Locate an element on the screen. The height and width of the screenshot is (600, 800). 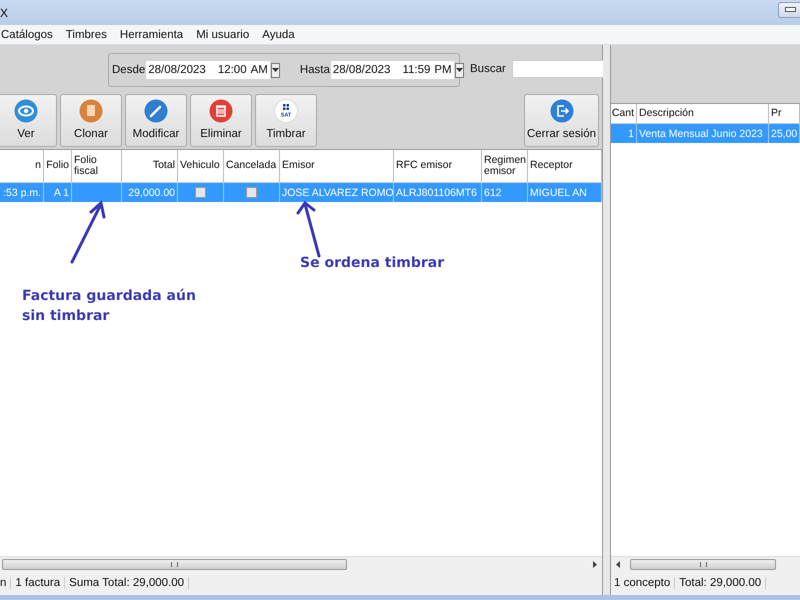
menu-item: Ayuda is located at coordinates (281, 34).